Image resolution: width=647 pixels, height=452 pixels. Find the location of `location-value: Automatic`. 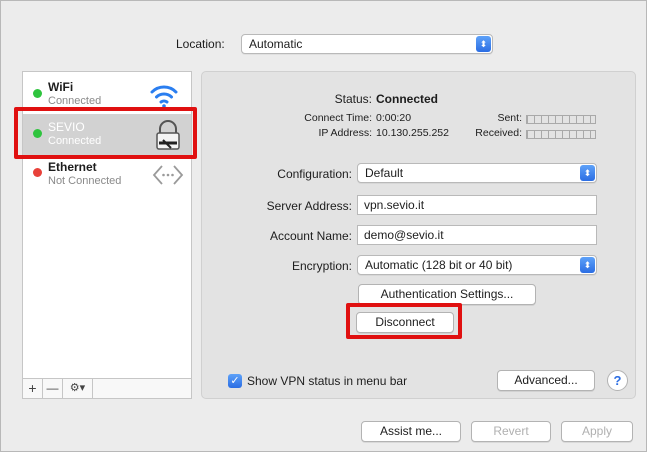

location-value: Automatic is located at coordinates (276, 44).